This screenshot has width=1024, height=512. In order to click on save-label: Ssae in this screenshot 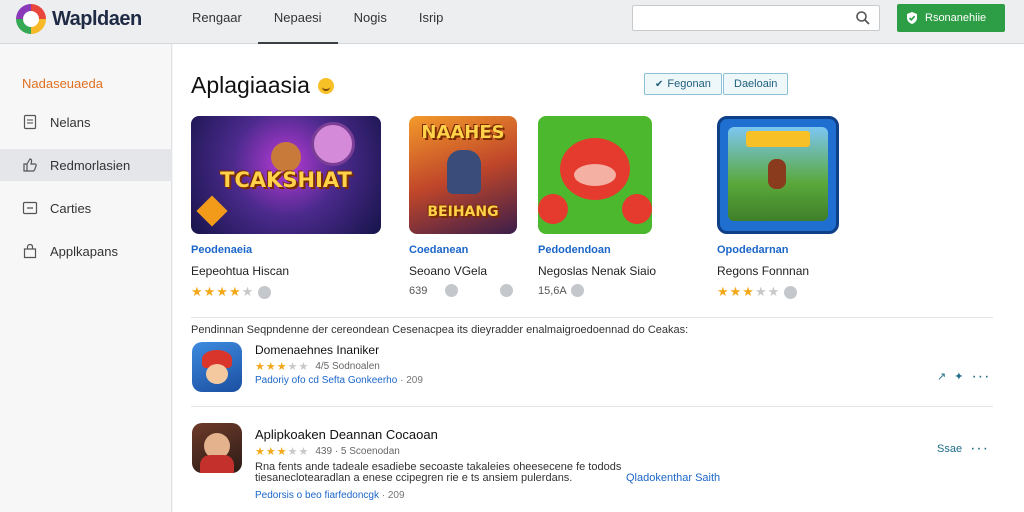, I will do `click(949, 449)`.